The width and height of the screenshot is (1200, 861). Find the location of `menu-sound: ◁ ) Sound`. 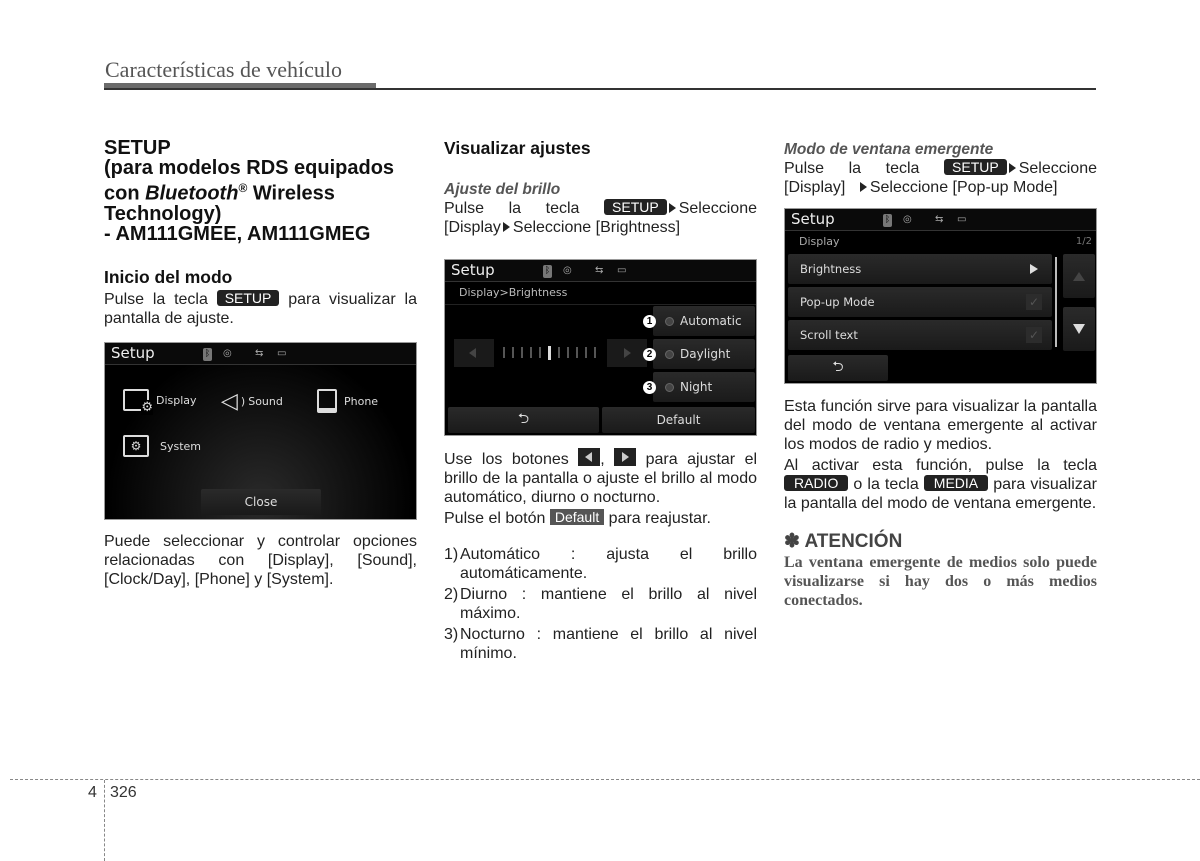

menu-sound: ◁ ) Sound is located at coordinates (252, 401).